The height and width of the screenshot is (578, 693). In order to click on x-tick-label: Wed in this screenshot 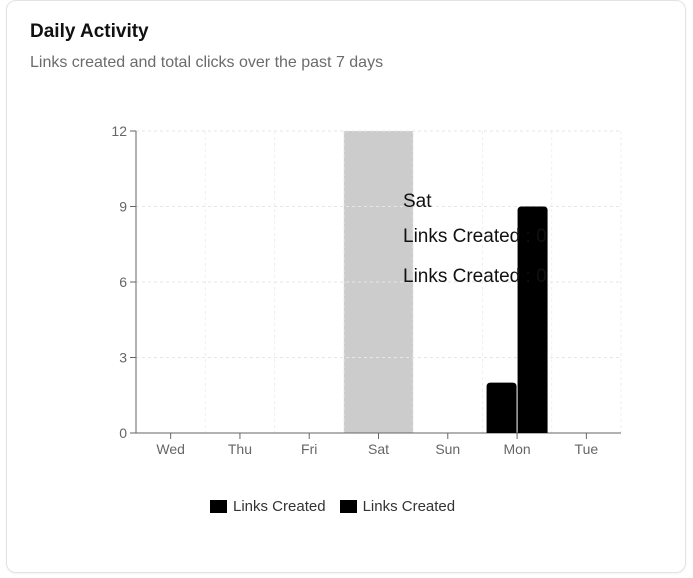, I will do `click(170, 449)`.